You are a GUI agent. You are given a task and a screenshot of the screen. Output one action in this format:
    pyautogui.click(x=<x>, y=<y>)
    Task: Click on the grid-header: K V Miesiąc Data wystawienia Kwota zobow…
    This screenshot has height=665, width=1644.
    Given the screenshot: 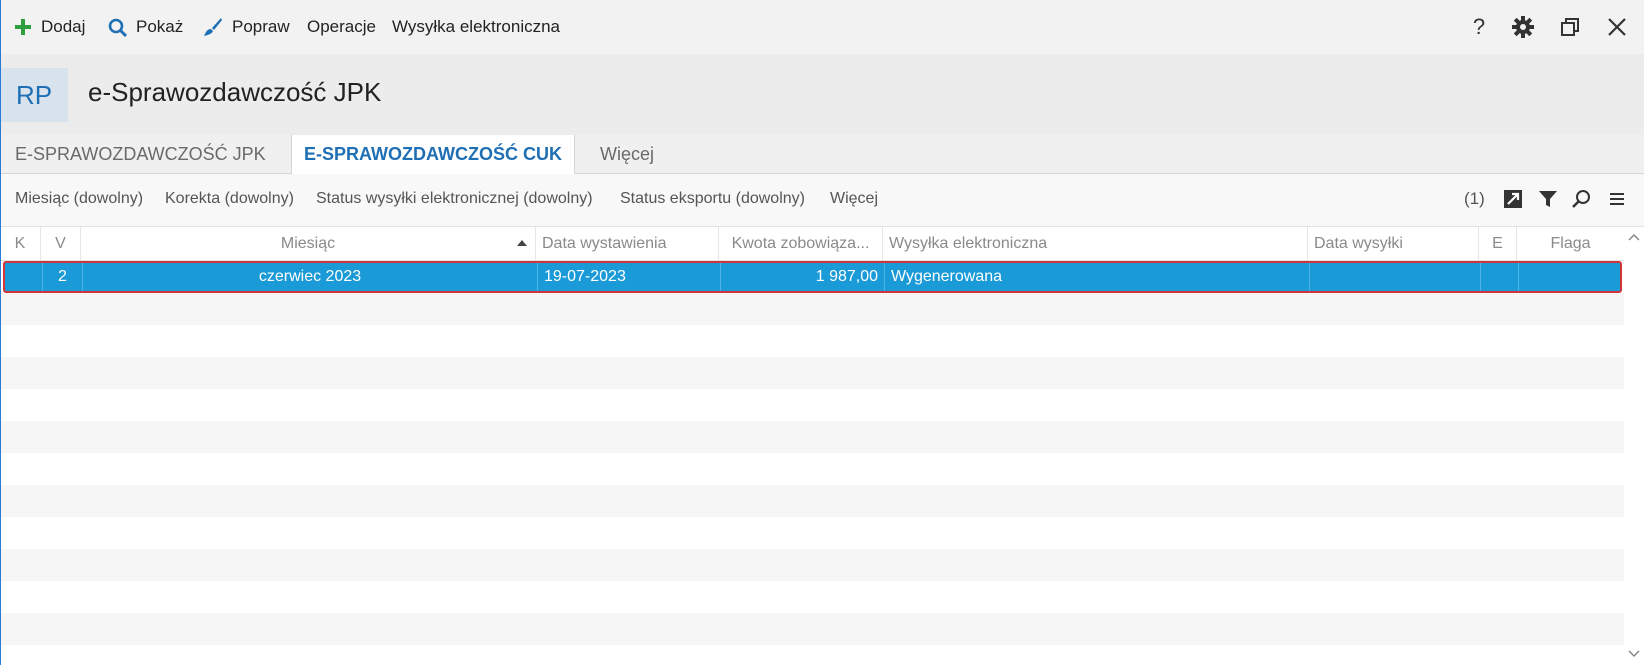 What is the action you would take?
    pyautogui.click(x=812, y=244)
    